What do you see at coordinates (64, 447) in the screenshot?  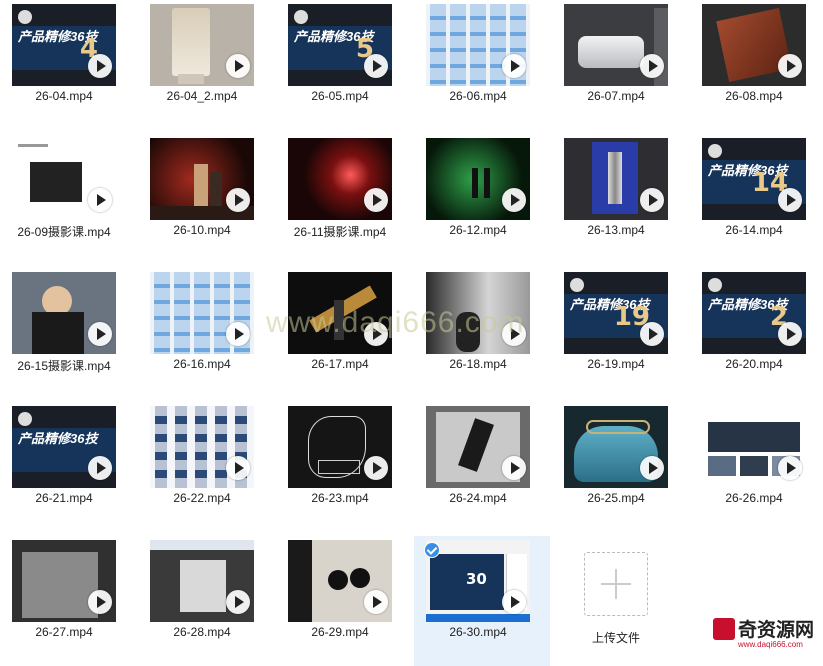 I see `video-thumbnail: 产品精修36技` at bounding box center [64, 447].